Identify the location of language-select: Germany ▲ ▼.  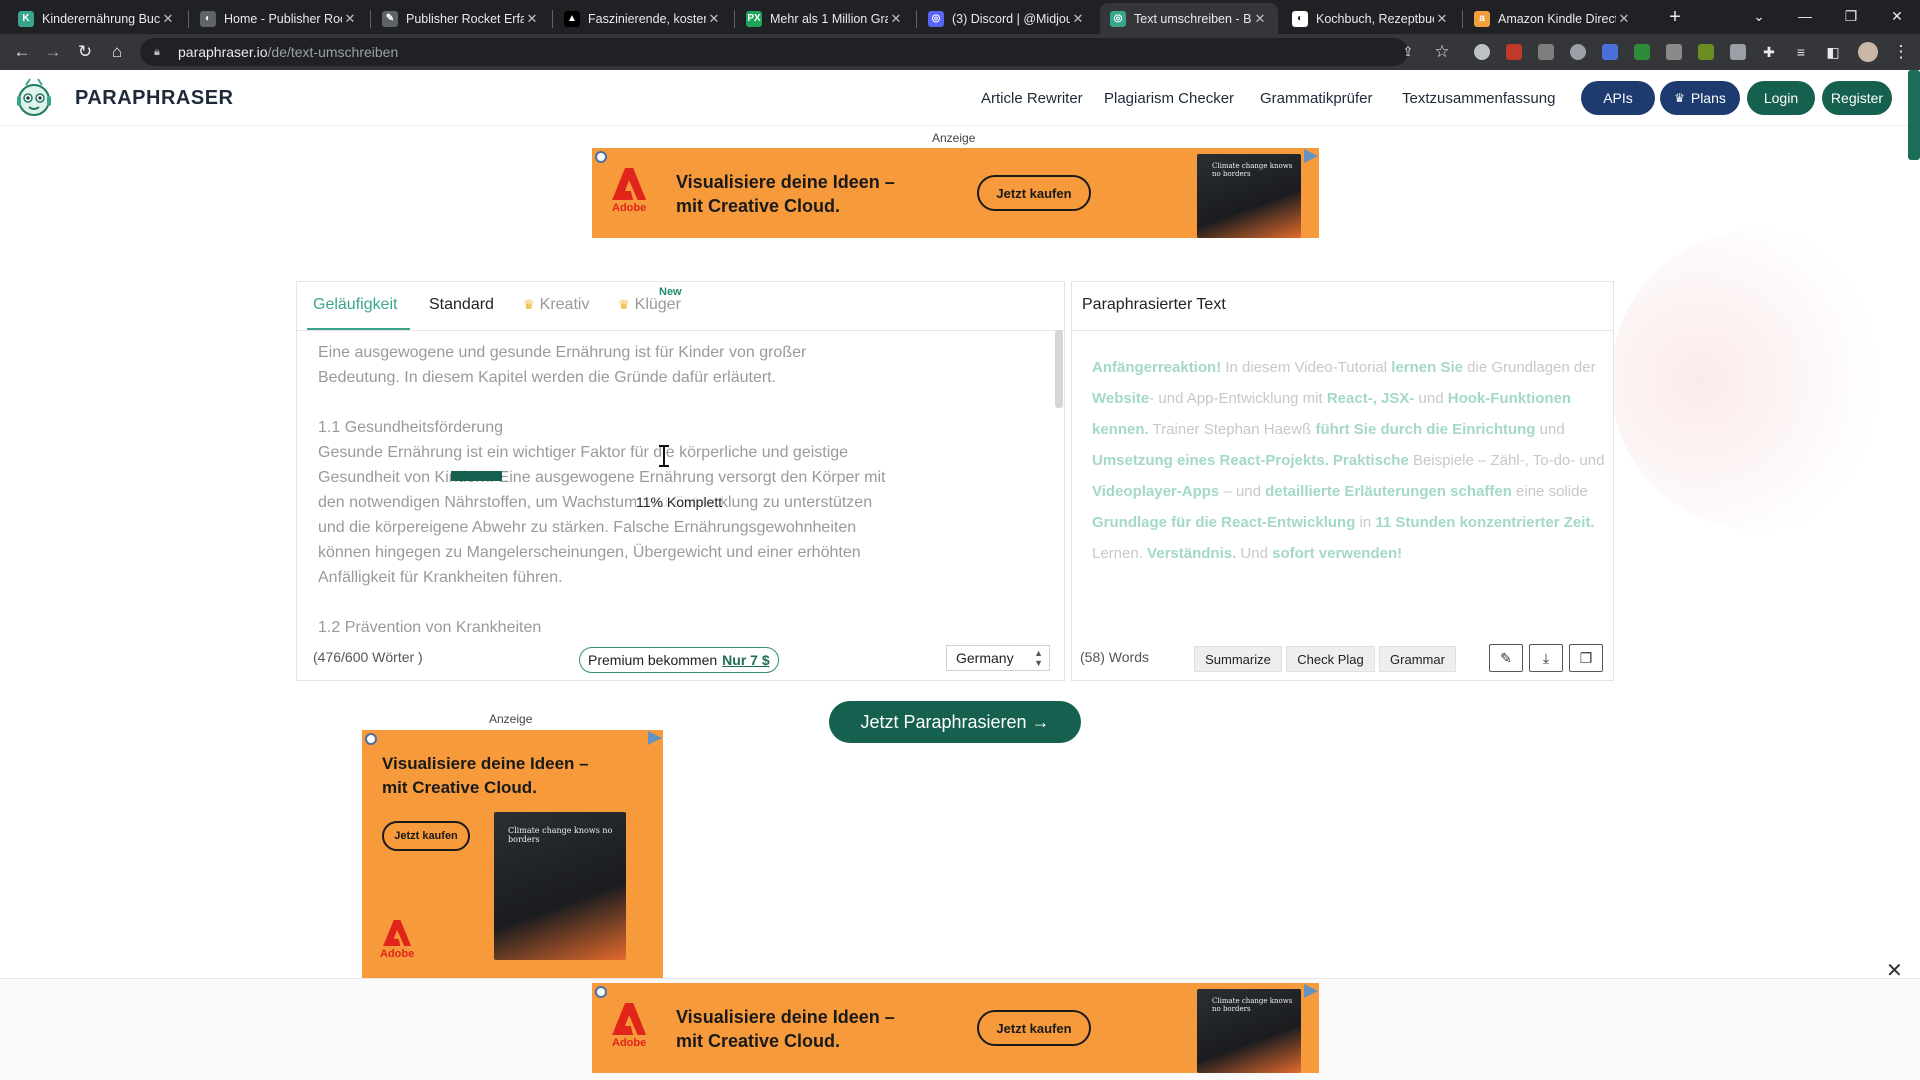
(998, 658).